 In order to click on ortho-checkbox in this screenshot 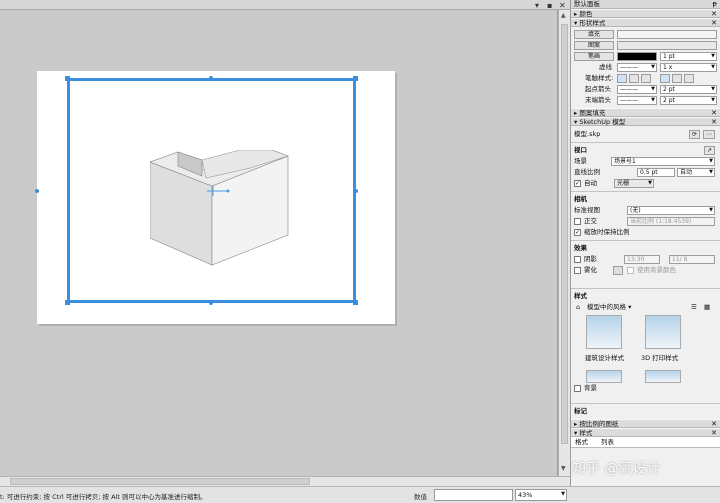, I will do `click(577, 221)`.